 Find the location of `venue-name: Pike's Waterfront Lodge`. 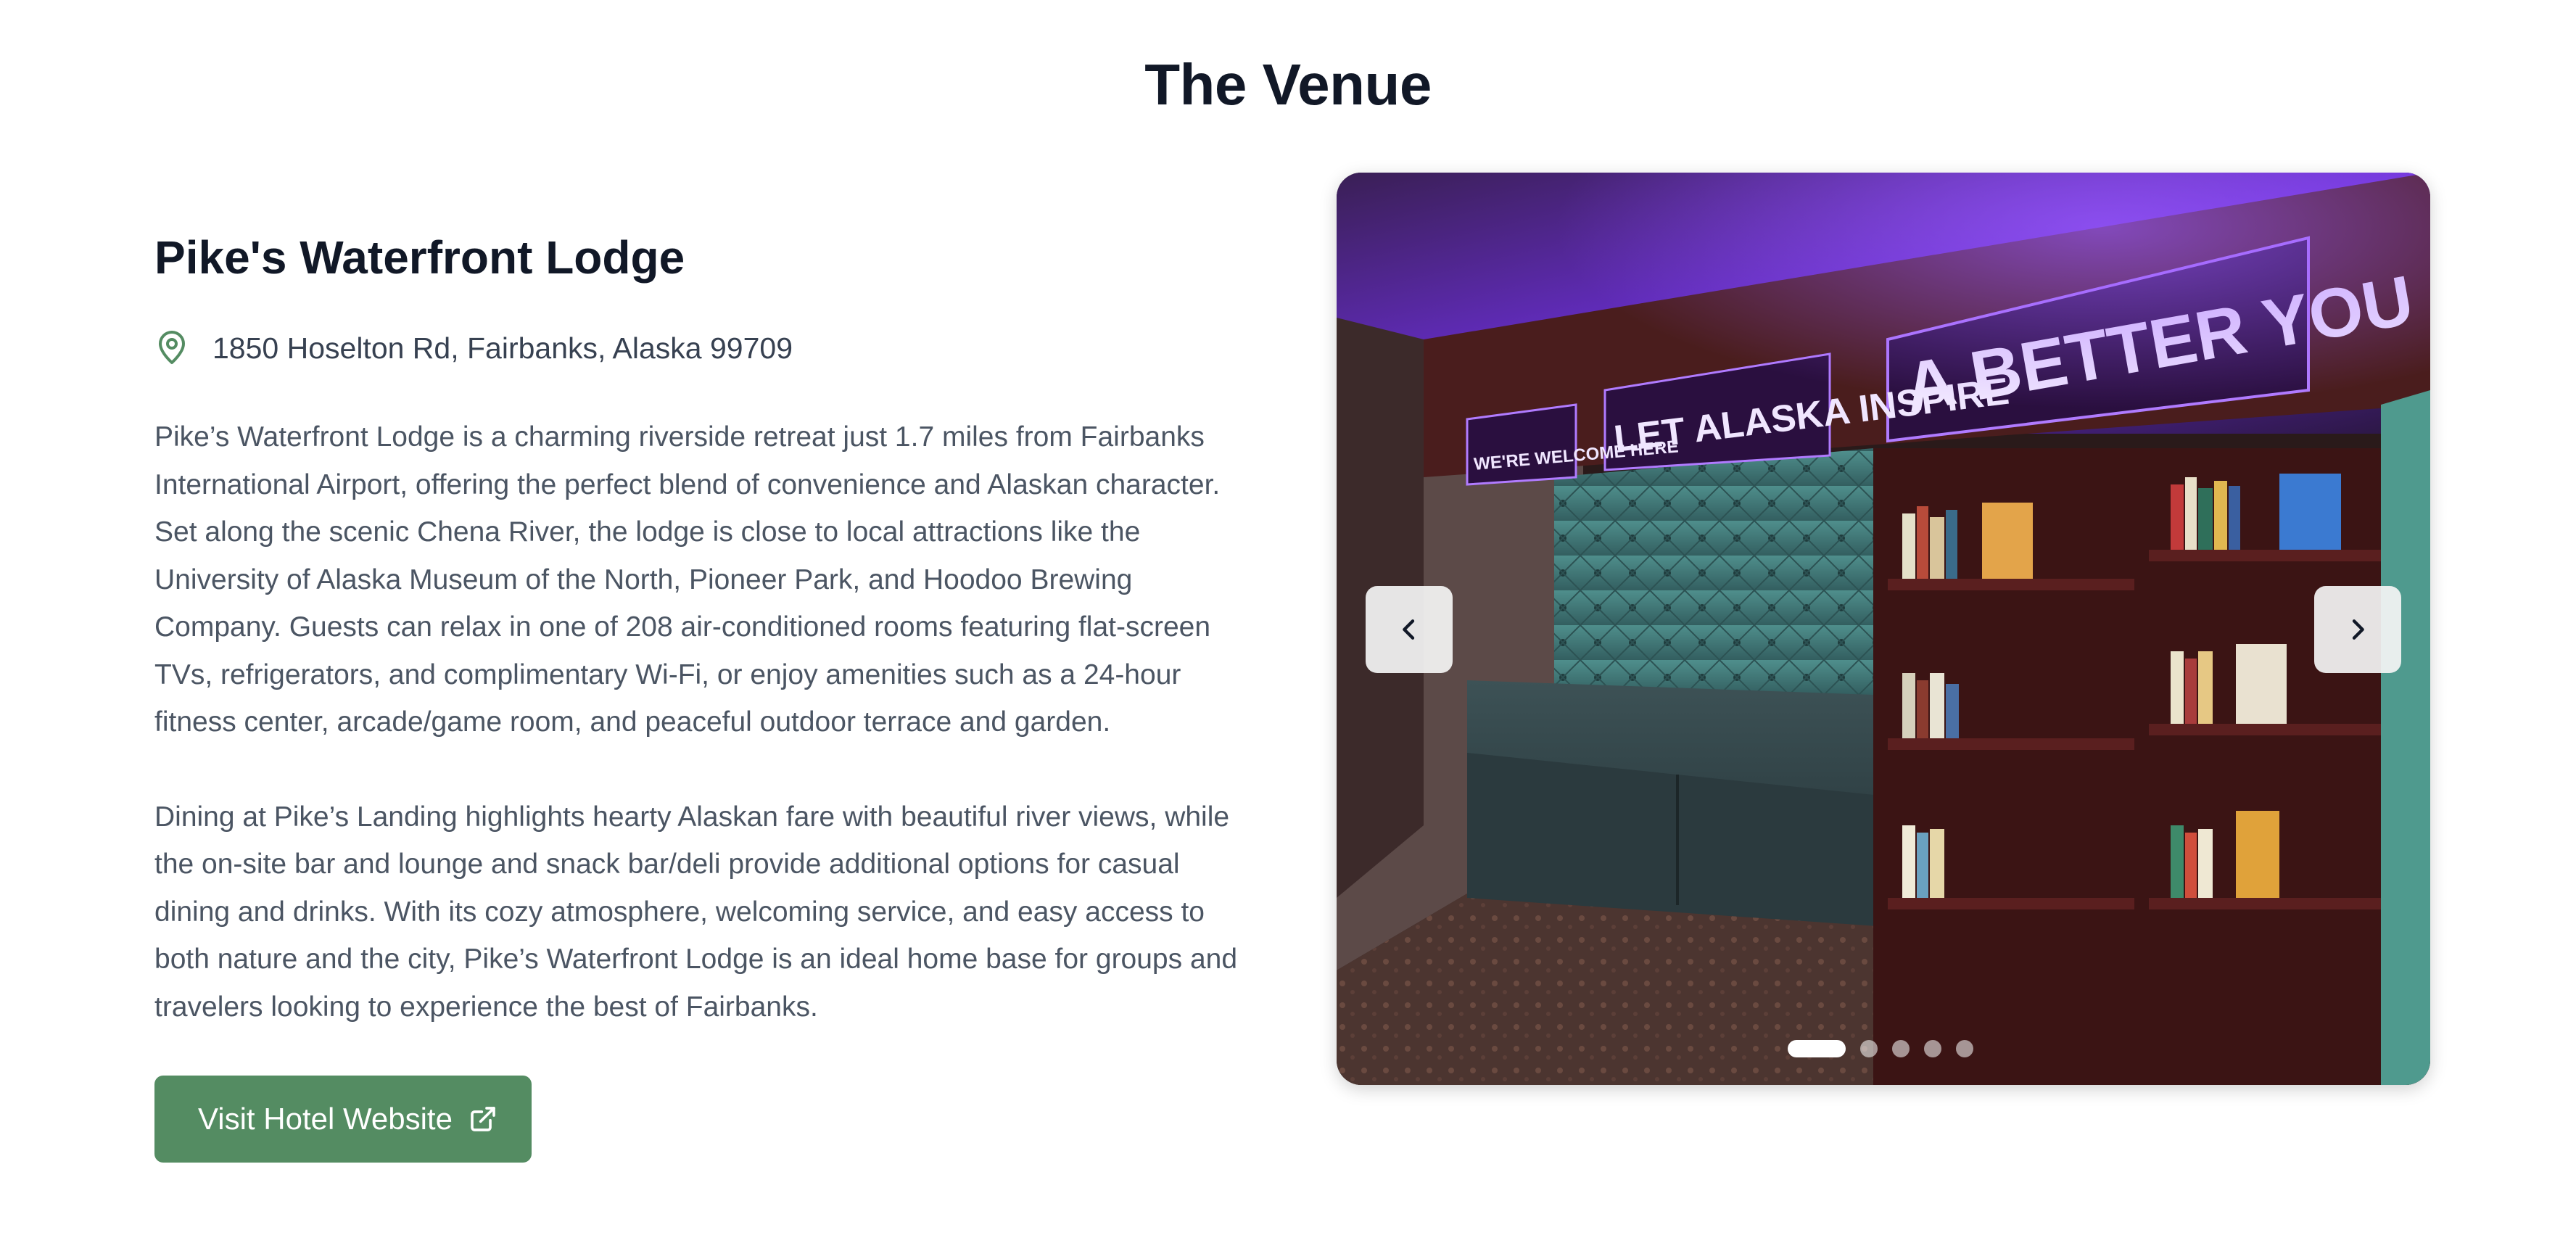

venue-name: Pike's Waterfront Lodge is located at coordinates (419, 257).